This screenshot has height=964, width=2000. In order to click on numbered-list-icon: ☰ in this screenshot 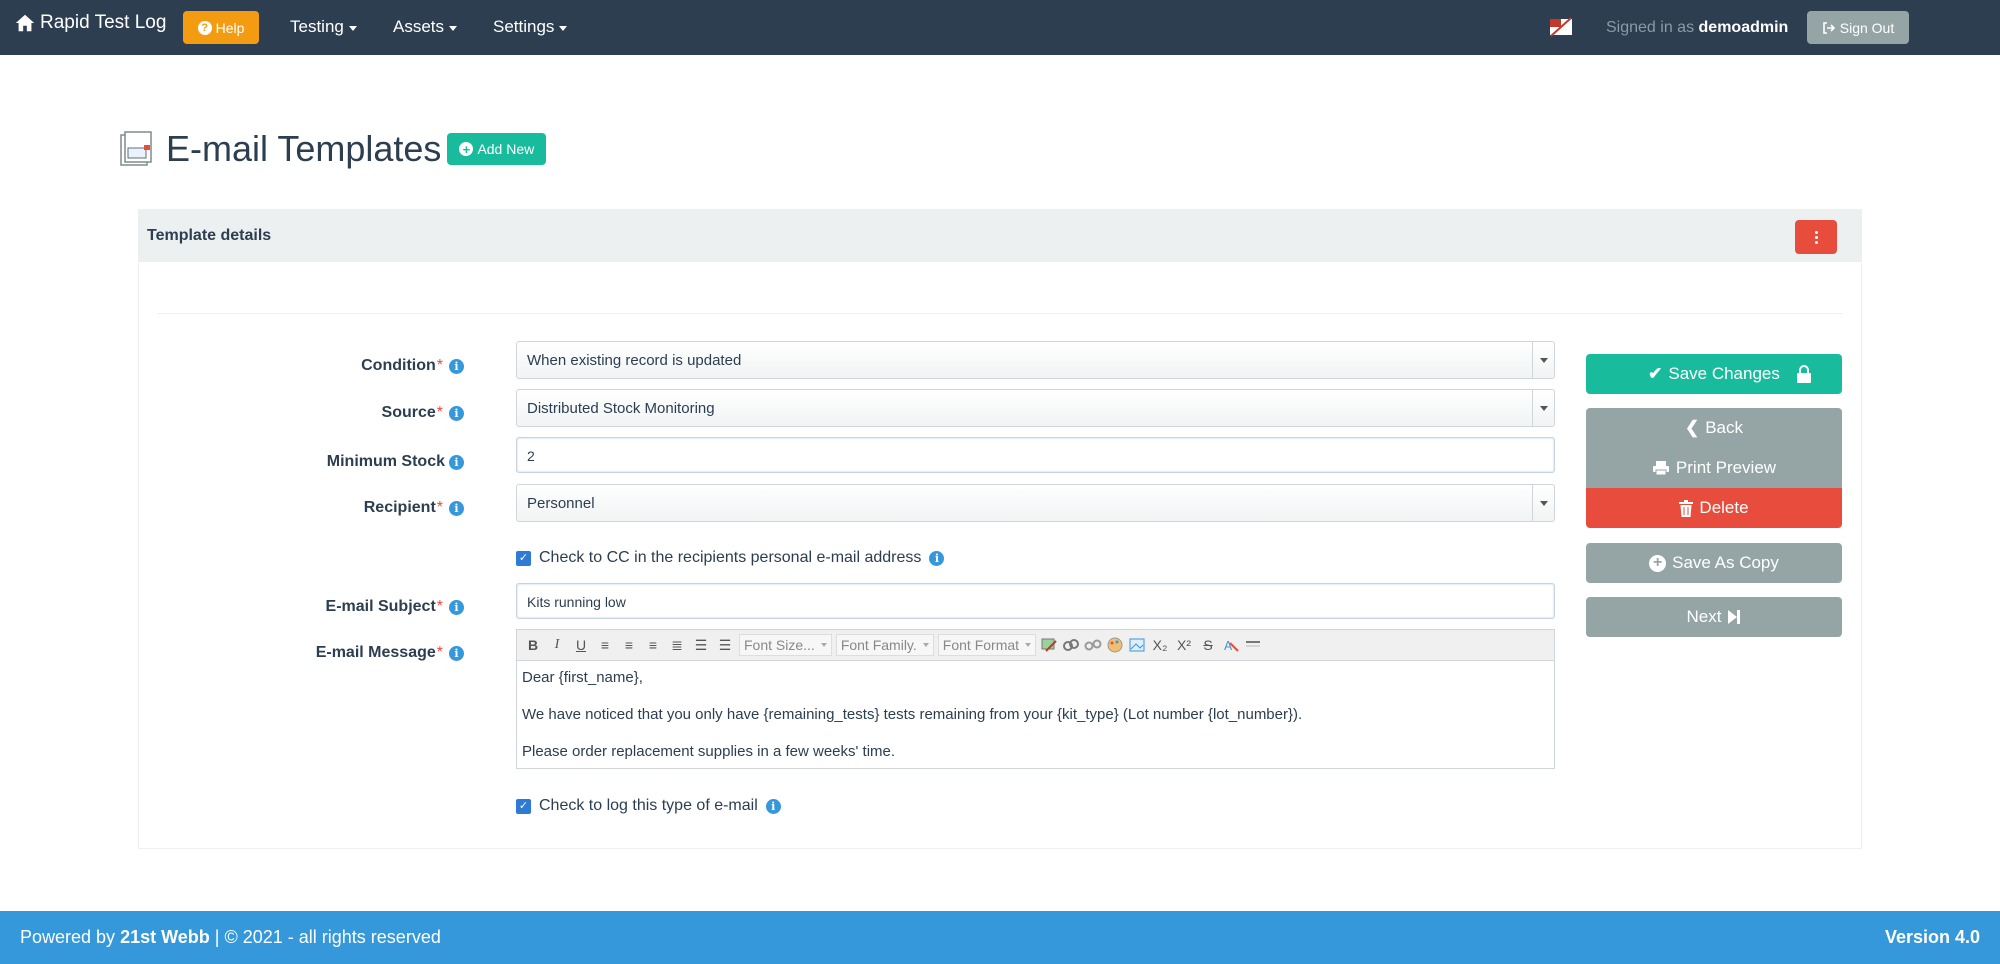, I will do `click(701, 645)`.